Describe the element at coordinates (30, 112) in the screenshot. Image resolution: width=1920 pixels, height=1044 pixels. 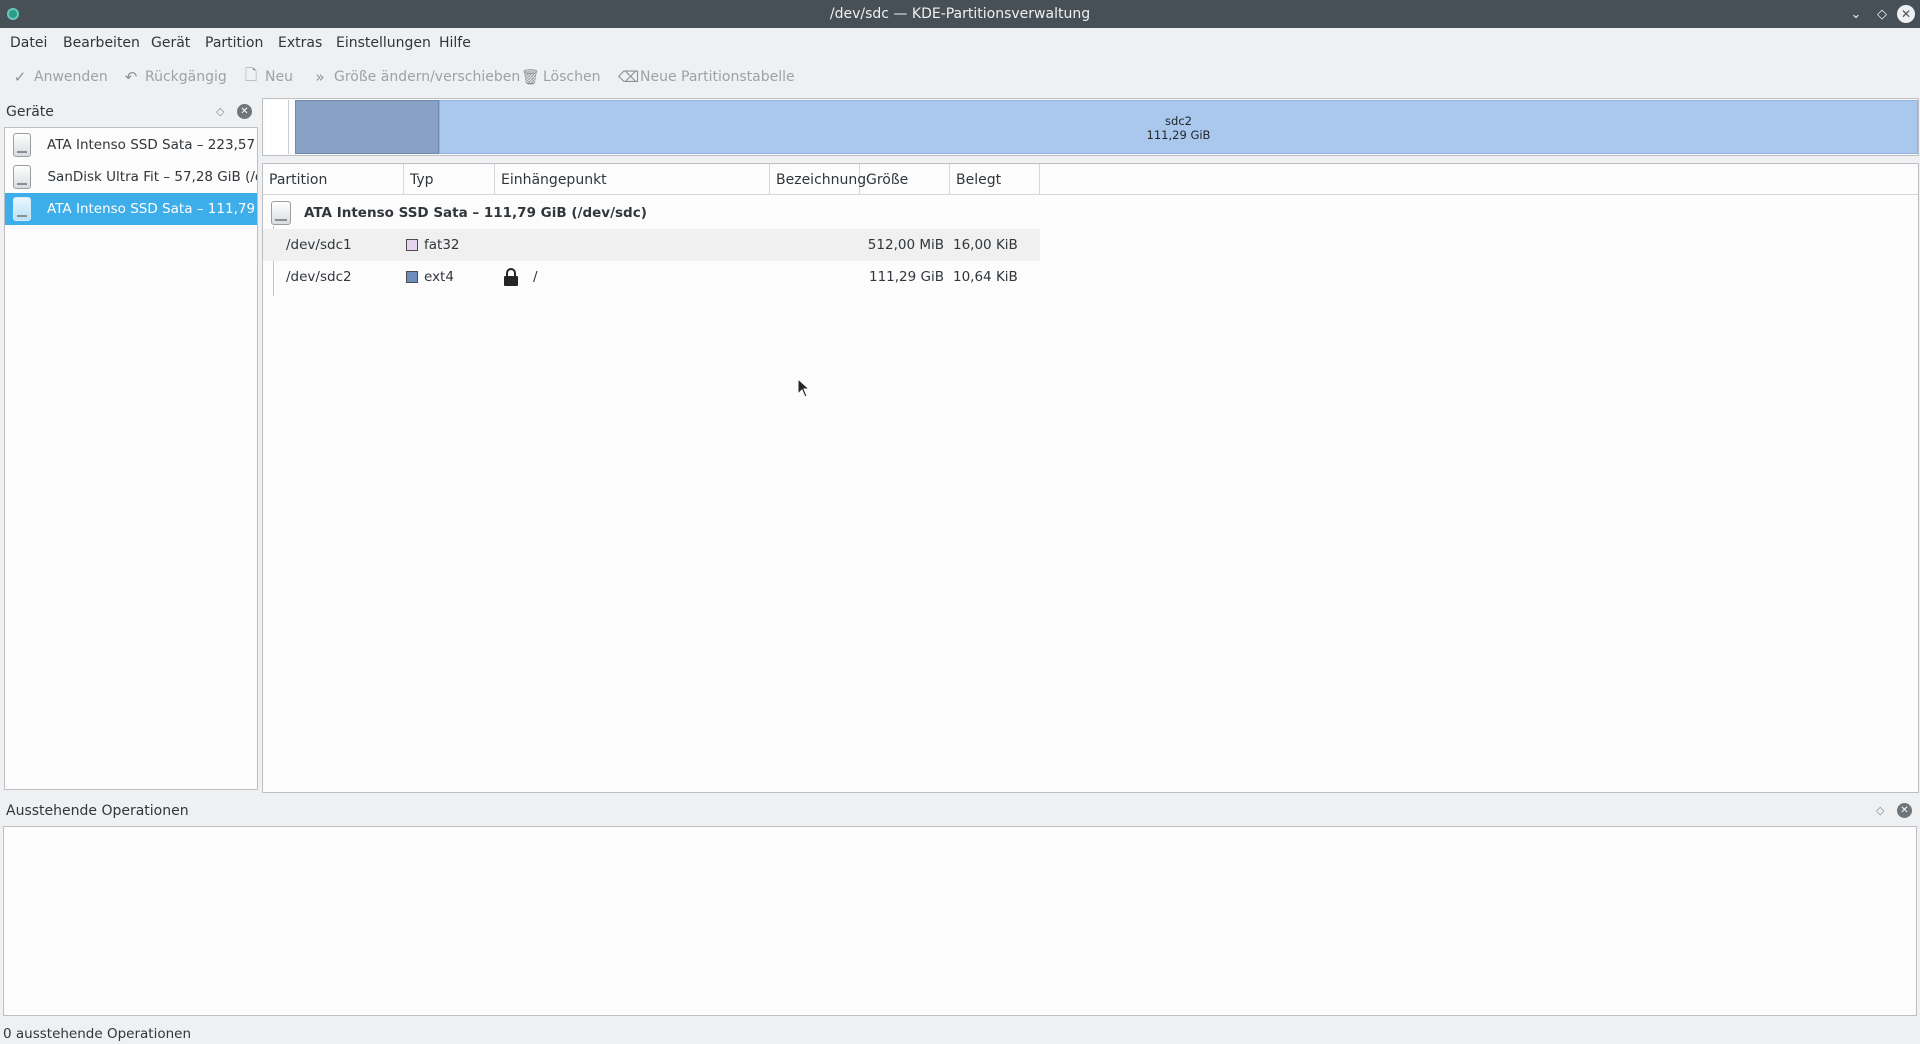
I see `devices-panel-title: Geräte` at that location.